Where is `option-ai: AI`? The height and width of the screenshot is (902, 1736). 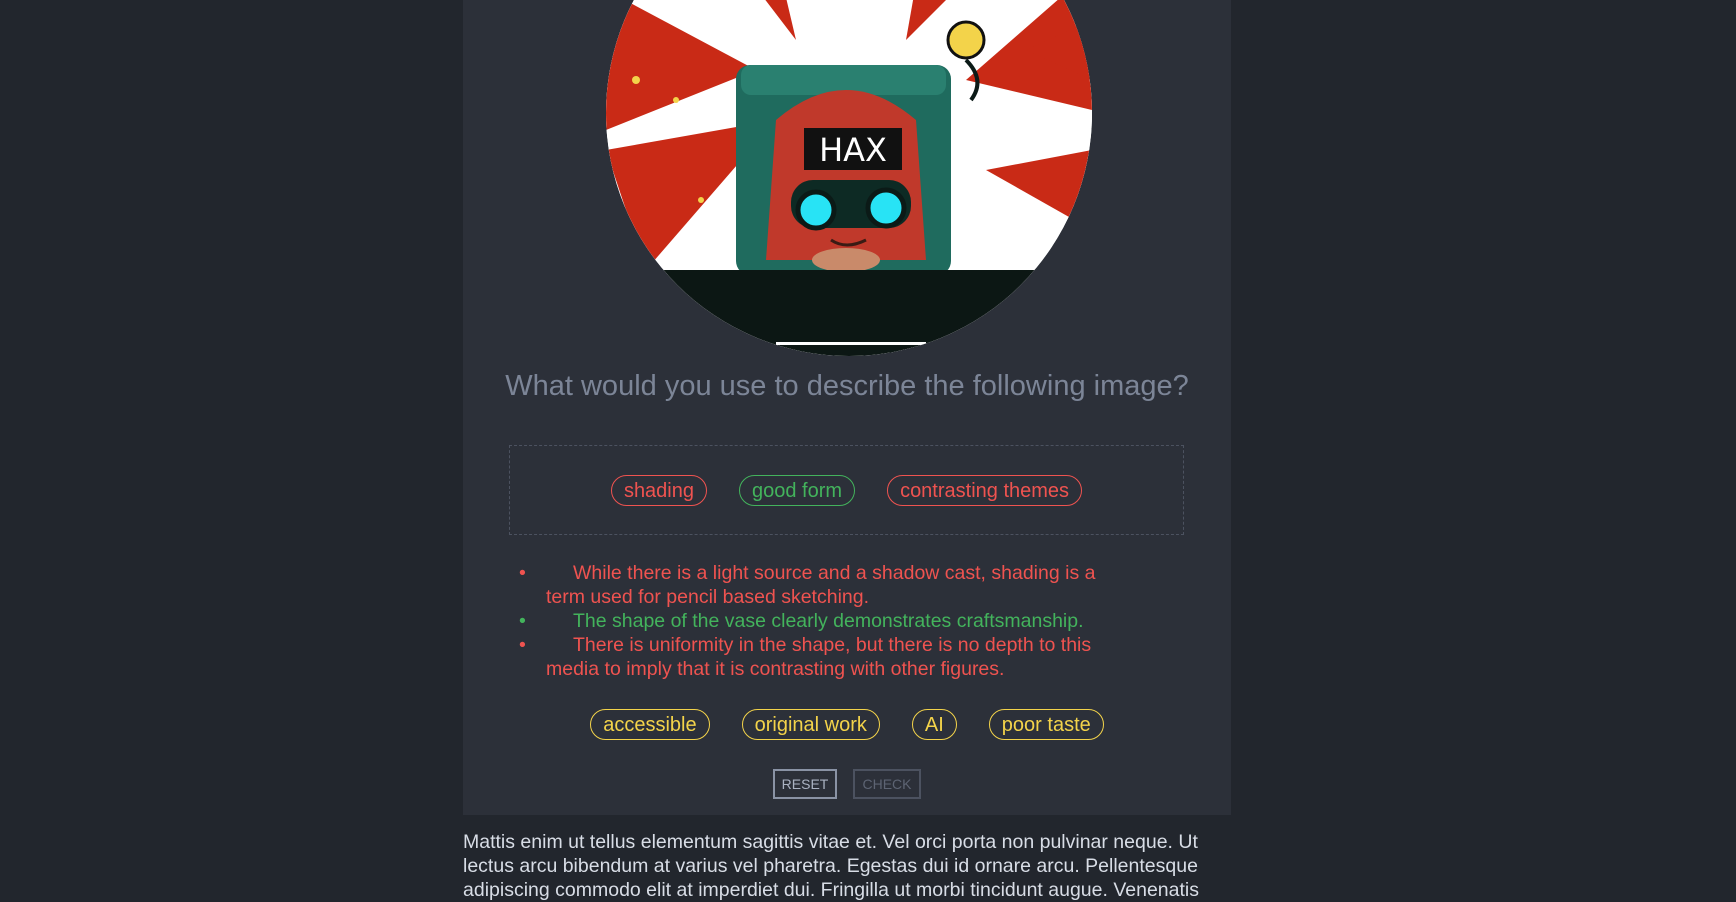 option-ai: AI is located at coordinates (934, 724).